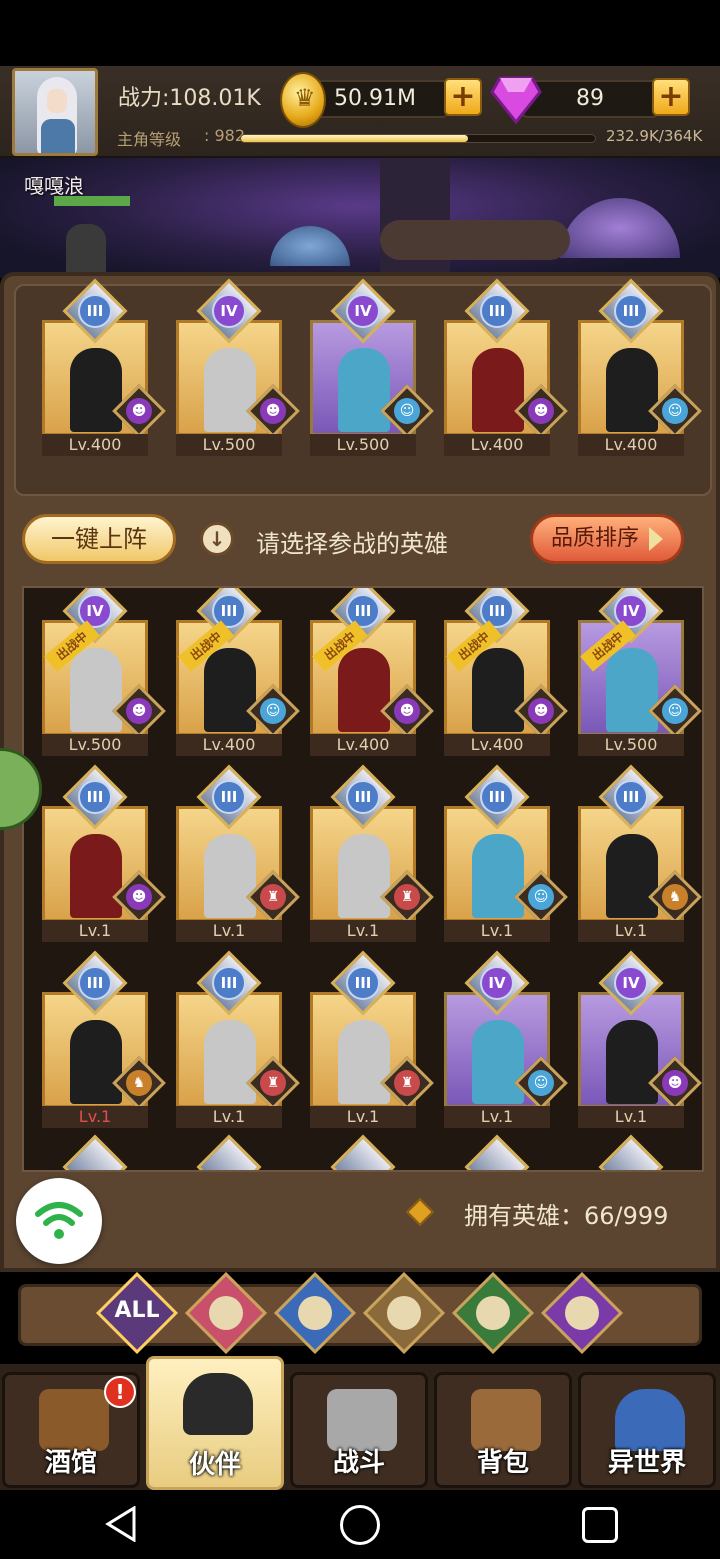 This screenshot has height=1559, width=720. What do you see at coordinates (149, 139) in the screenshot?
I see `player-level-label: 主角等级` at bounding box center [149, 139].